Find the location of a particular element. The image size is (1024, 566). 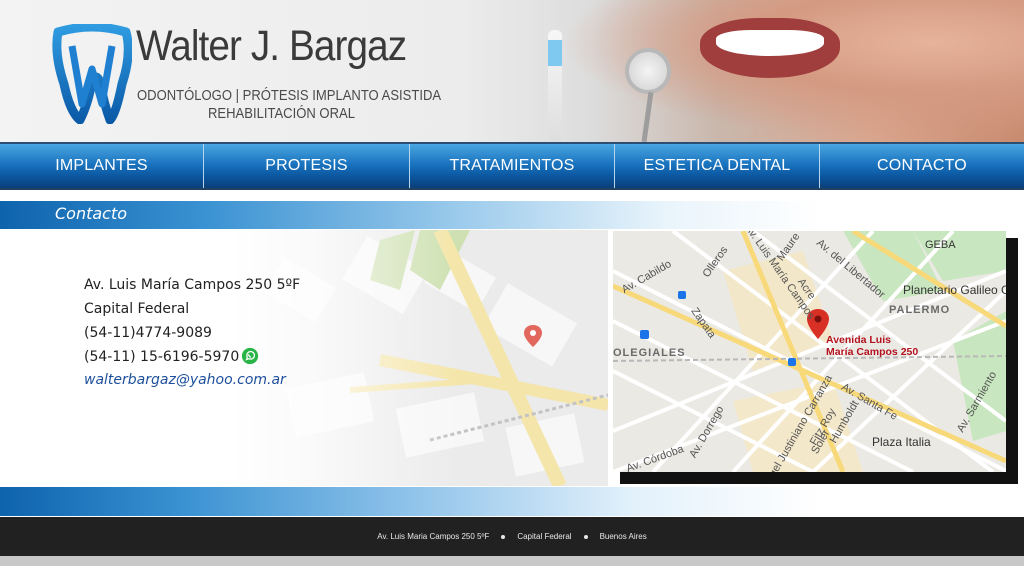

brand-subtitle: ODONTÓLOGO | PRÓTESIS IMPLANTO ASISTIDA is located at coordinates (289, 96).